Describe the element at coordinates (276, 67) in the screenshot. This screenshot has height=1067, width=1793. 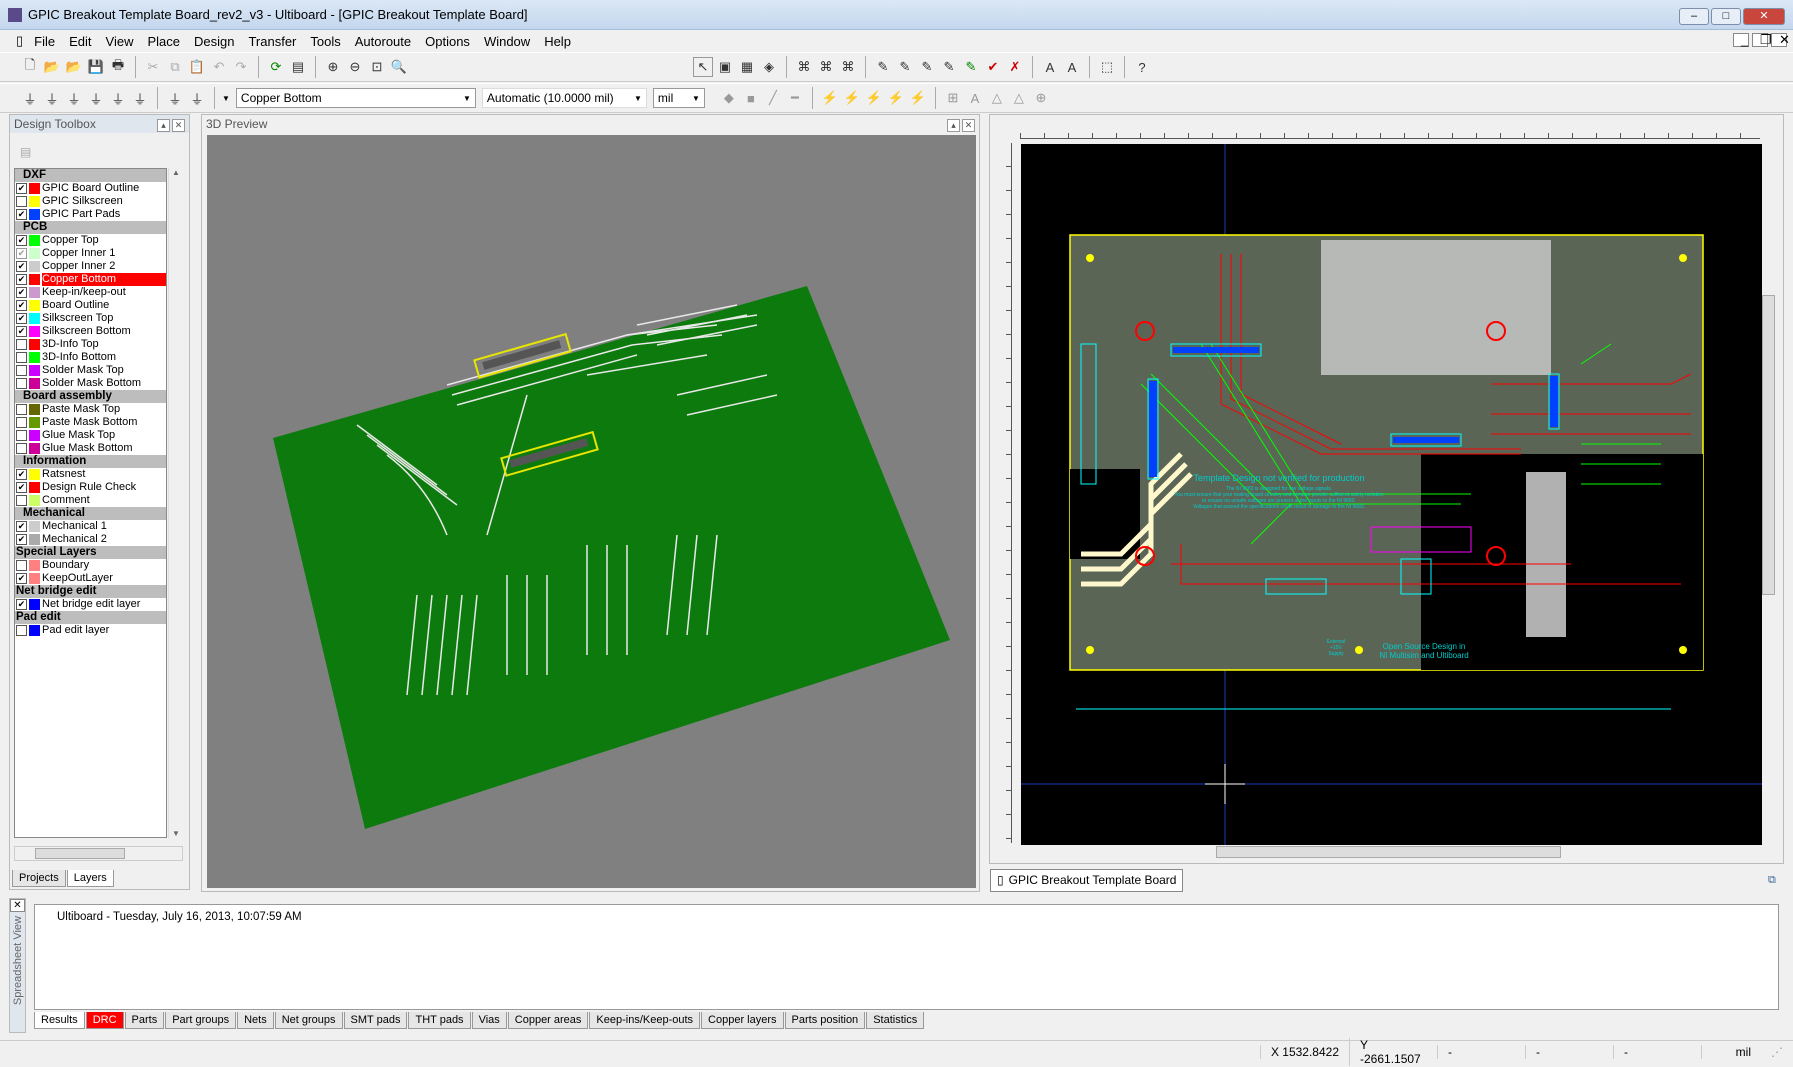
I see `refresh-icon: ⟳` at that location.